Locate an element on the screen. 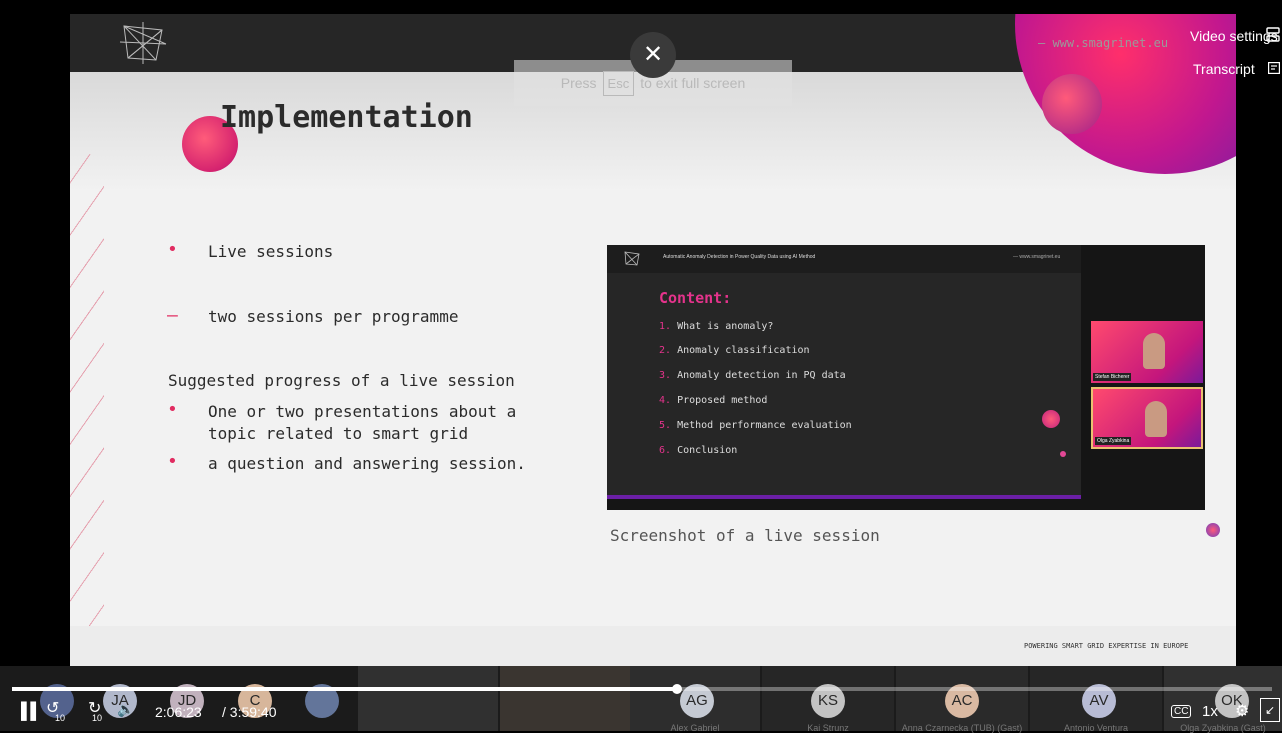 This screenshot has height=733, width=1282. volume-icon: 🔈 is located at coordinates (125, 709).